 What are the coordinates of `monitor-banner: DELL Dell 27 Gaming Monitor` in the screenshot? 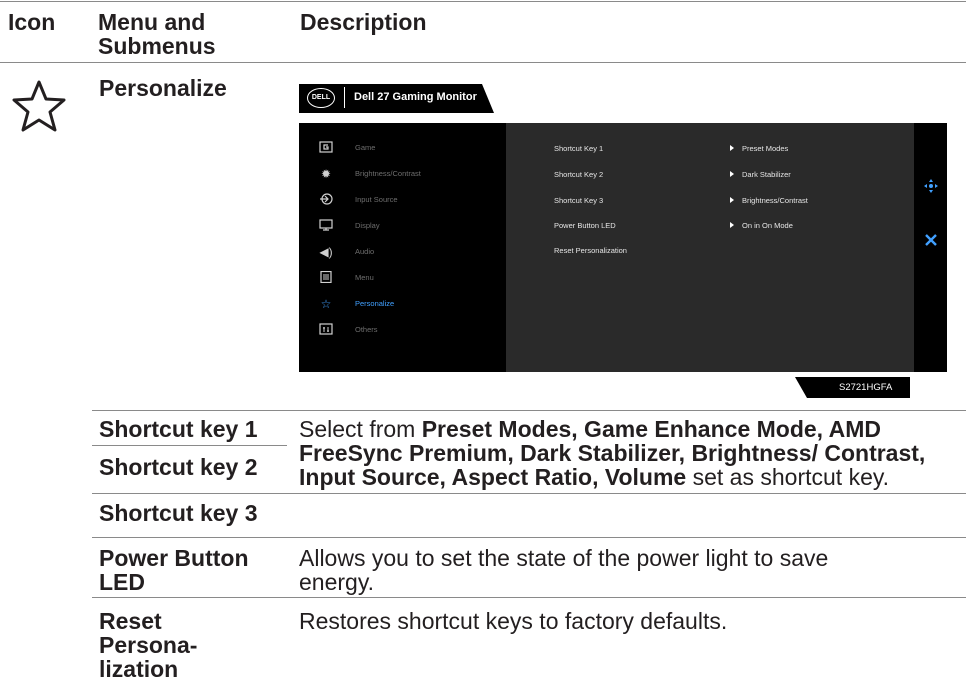 It's located at (396, 98).